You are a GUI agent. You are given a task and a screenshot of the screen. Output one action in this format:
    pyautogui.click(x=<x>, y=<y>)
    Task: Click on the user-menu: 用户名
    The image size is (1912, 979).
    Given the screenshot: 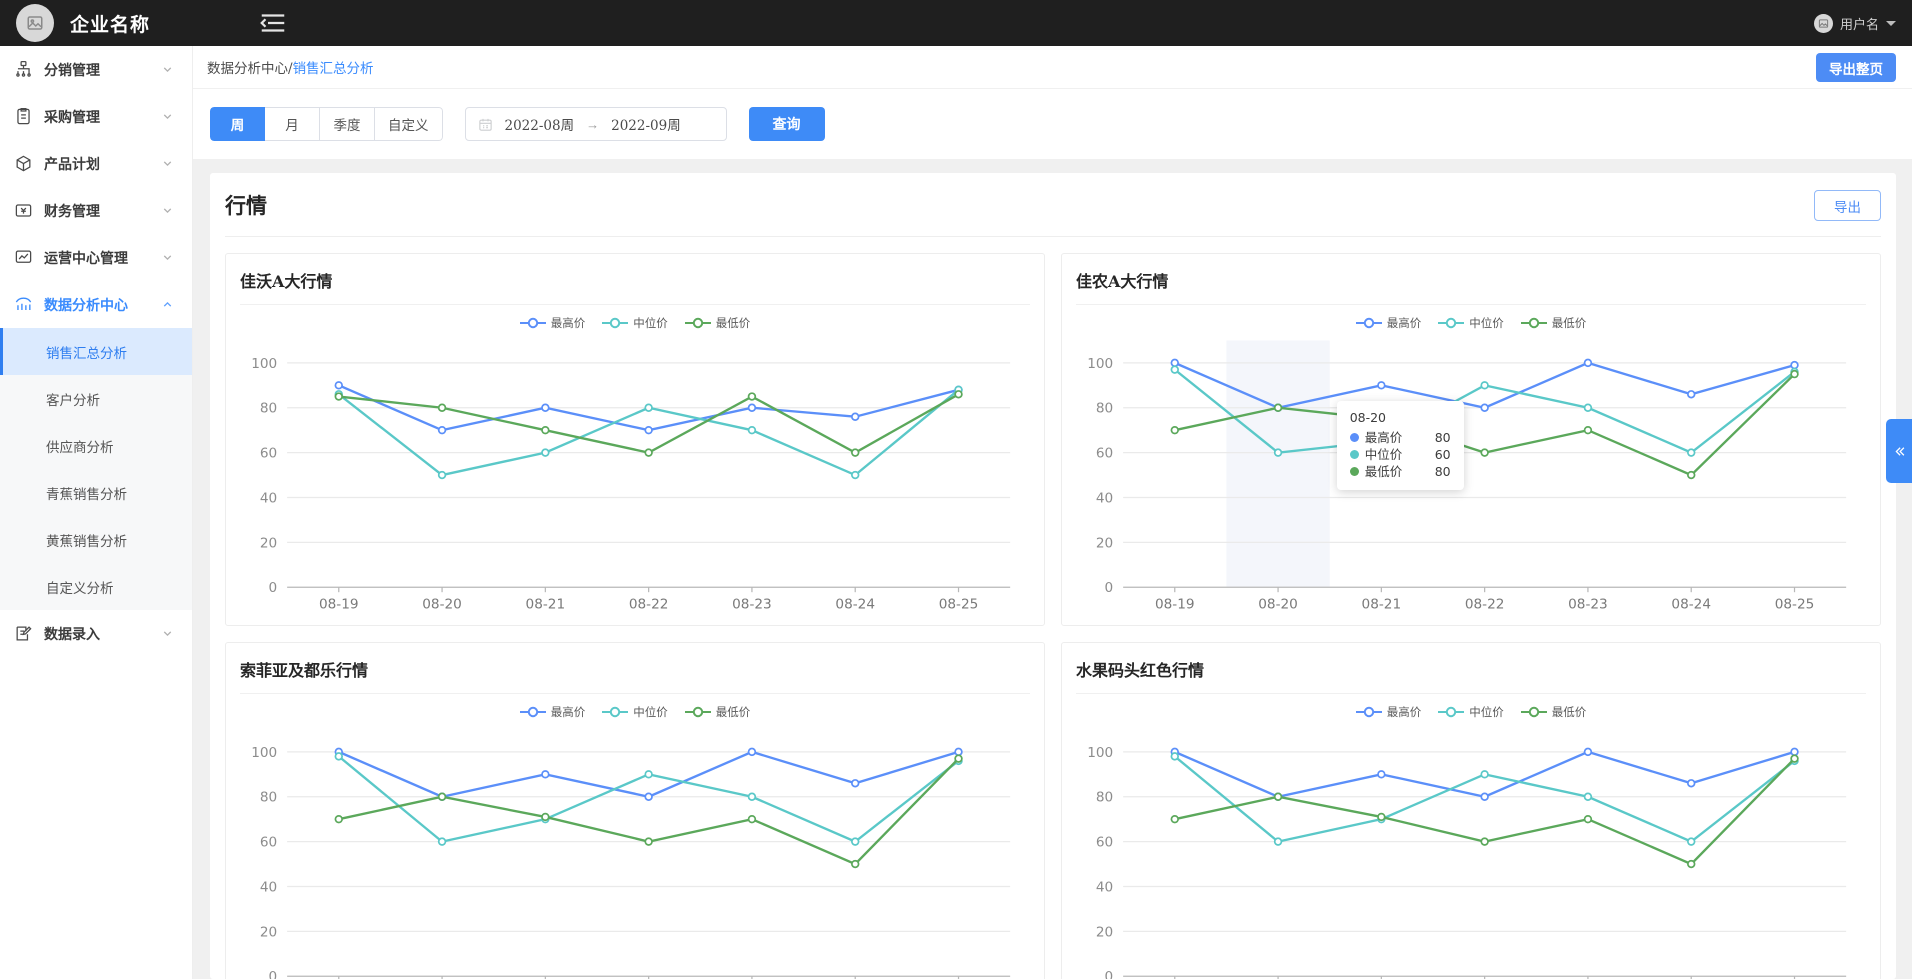 What is the action you would take?
    pyautogui.click(x=1854, y=23)
    